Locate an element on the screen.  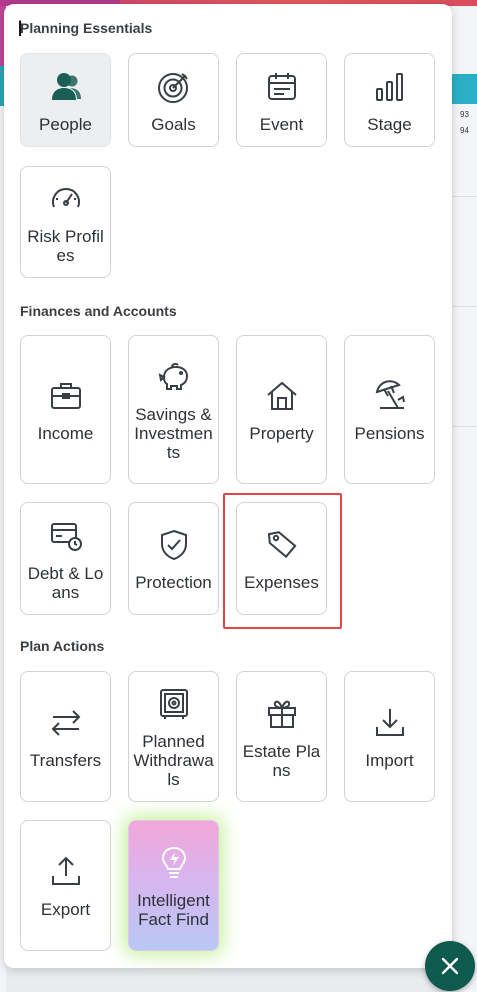
tile-income: Income is located at coordinates (65, 409).